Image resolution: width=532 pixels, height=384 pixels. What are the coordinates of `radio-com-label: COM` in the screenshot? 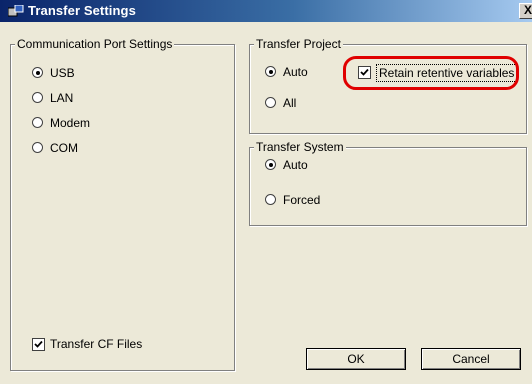 It's located at (64, 148).